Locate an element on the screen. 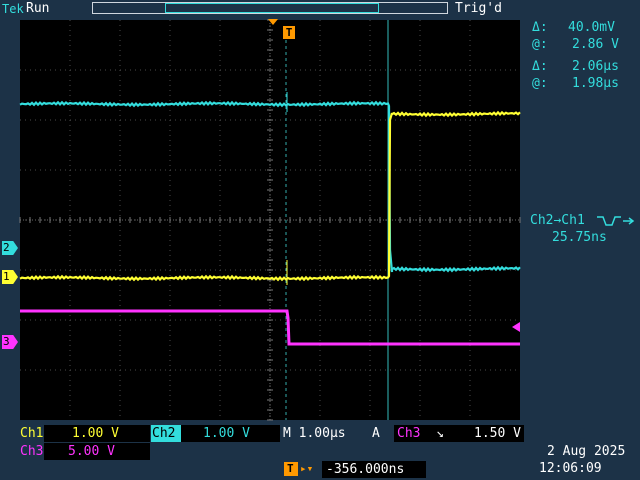  cursor-delta-t-symbol: Δ: is located at coordinates (540, 66).